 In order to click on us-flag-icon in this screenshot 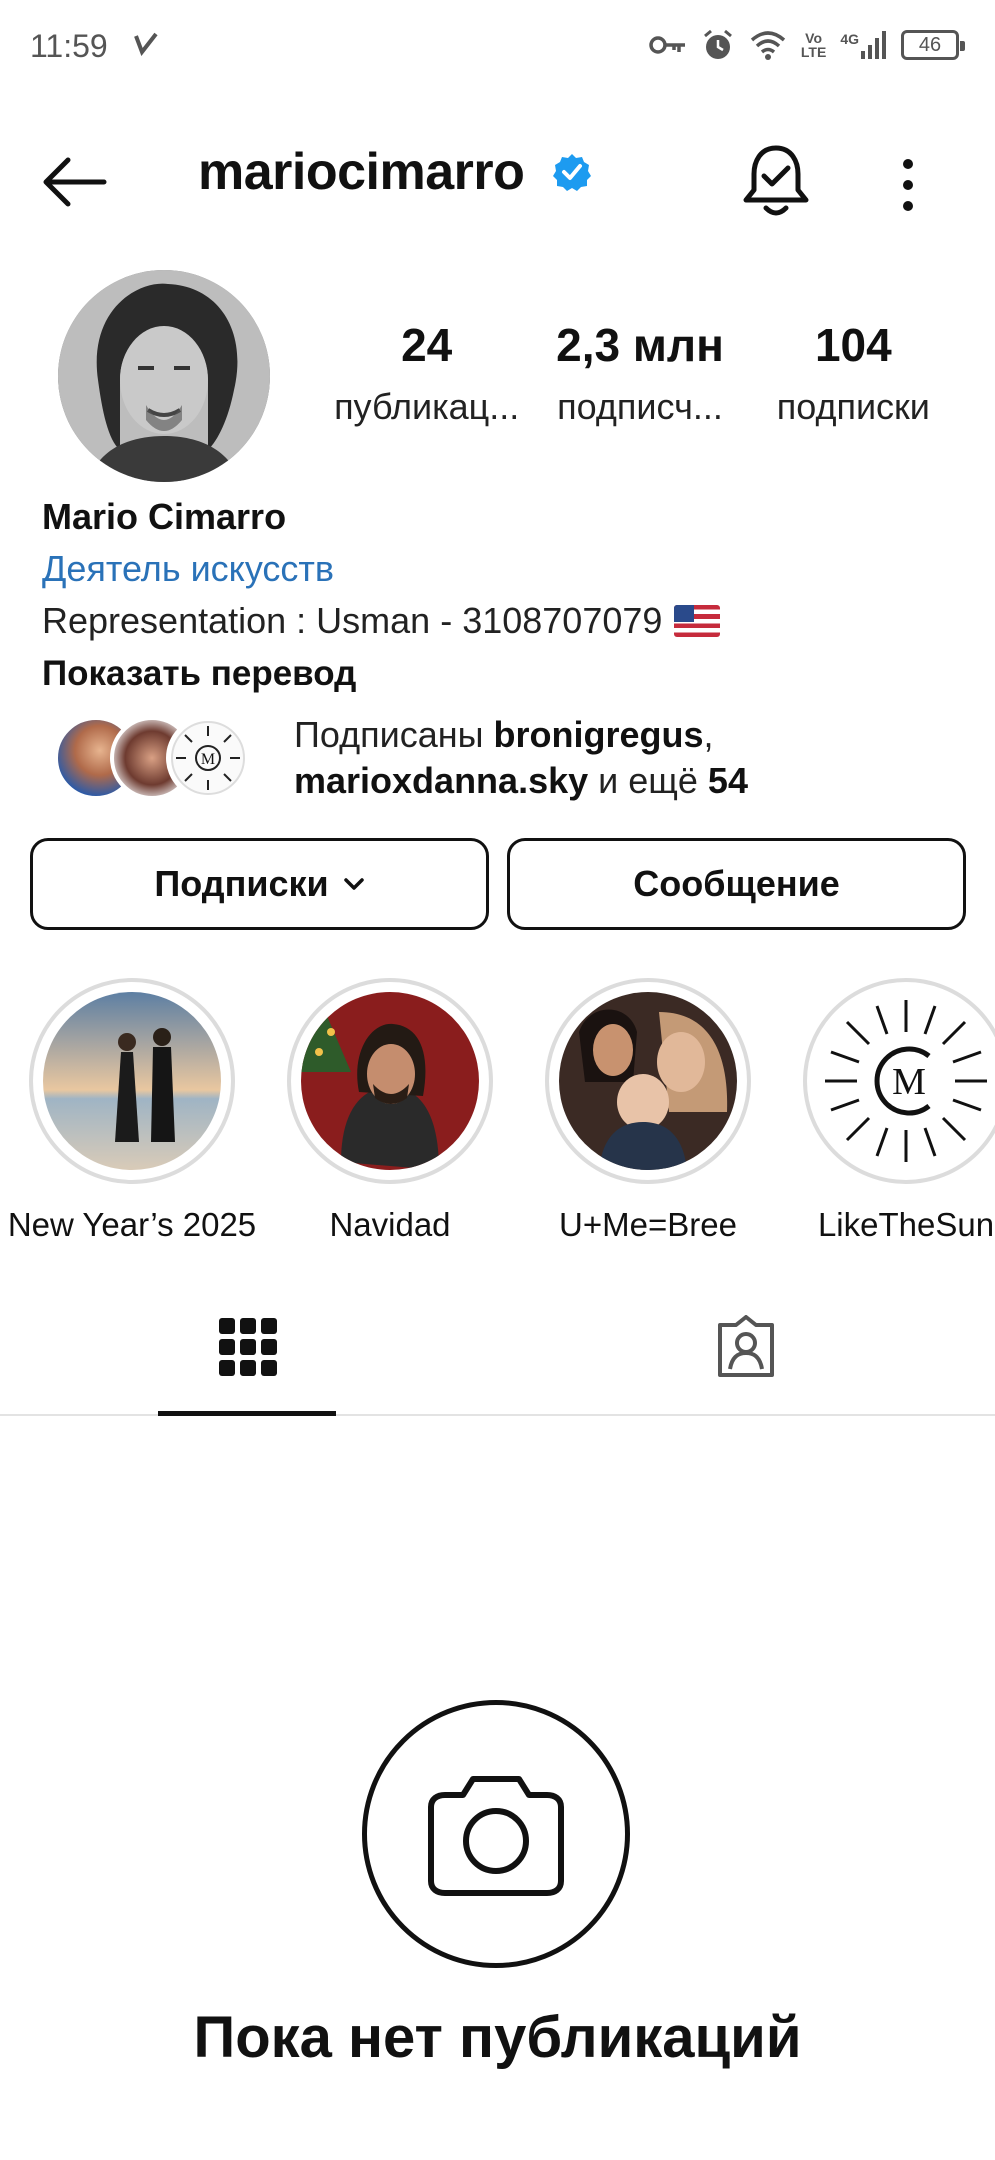, I will do `click(697, 621)`.